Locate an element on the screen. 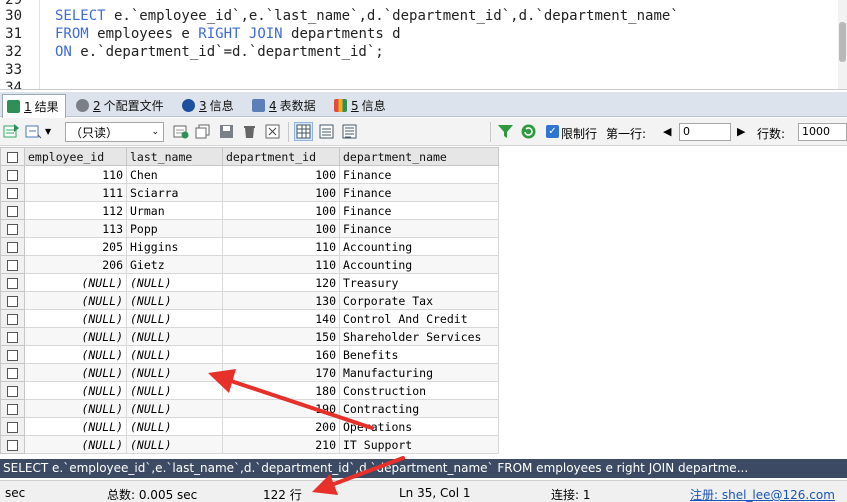  column-header: last_name is located at coordinates (174, 156).